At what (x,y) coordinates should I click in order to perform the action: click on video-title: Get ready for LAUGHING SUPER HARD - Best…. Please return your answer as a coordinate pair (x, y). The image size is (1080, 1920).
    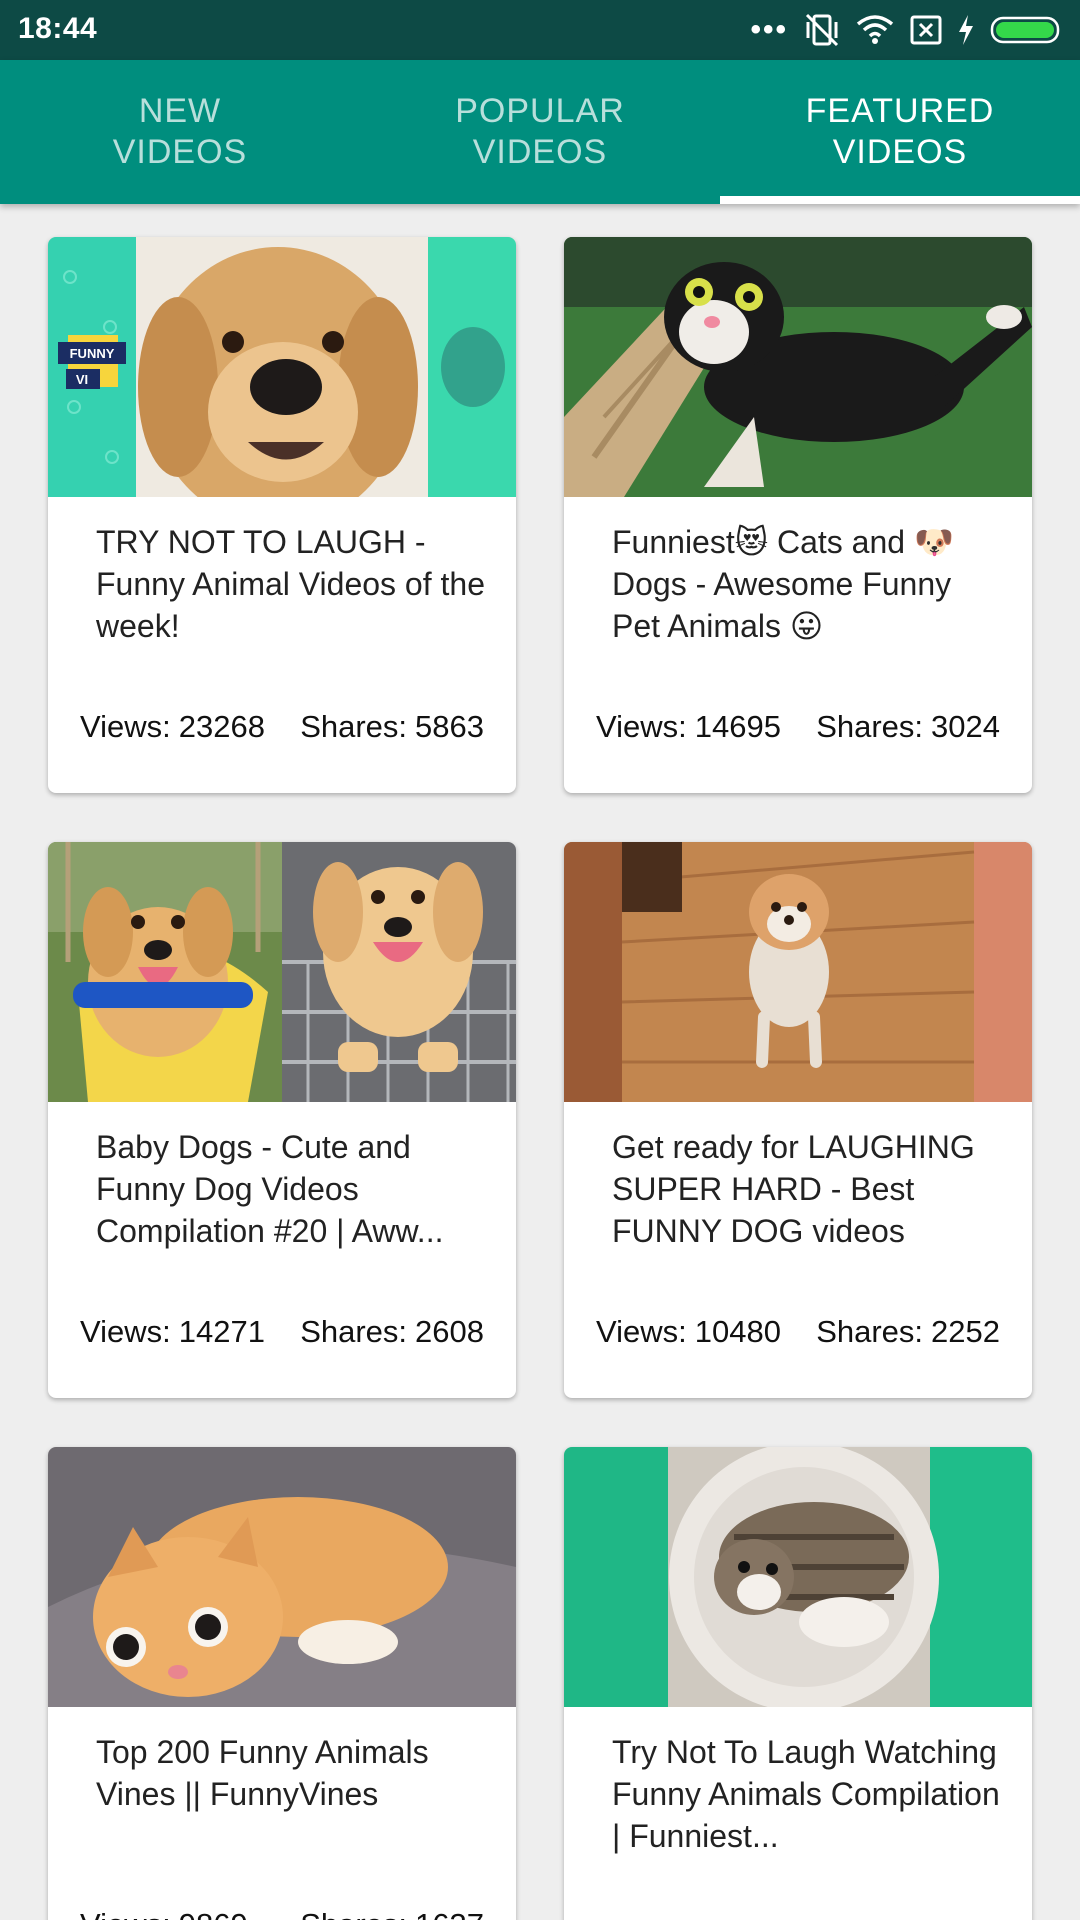
    Looking at the image, I should click on (793, 1189).